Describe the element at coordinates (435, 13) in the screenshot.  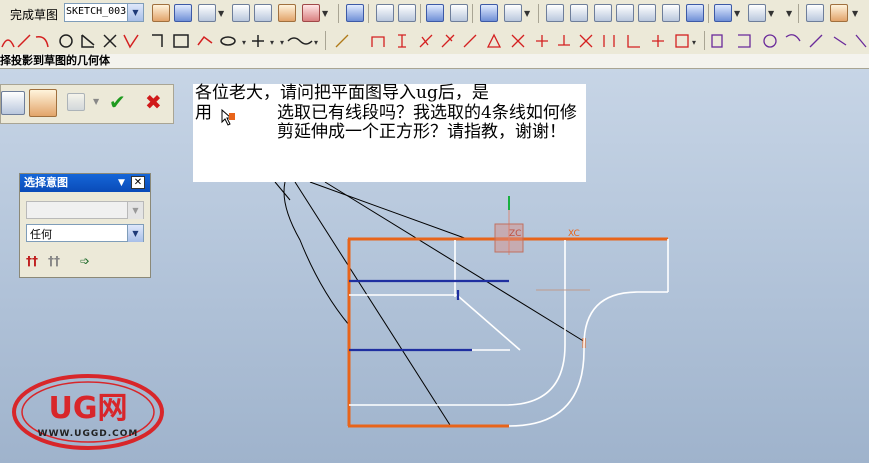
I see `undo-icon` at that location.